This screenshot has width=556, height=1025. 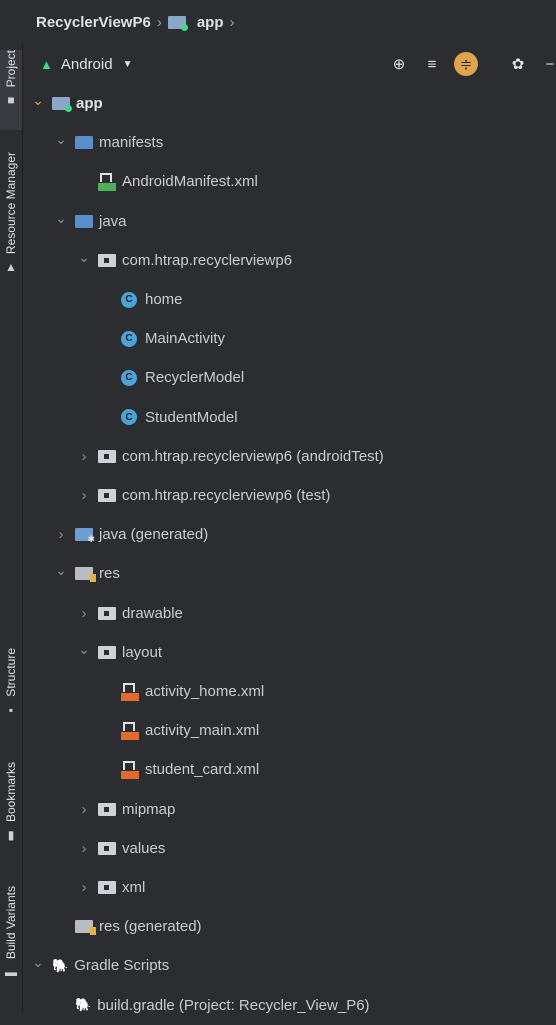 What do you see at coordinates (253, 456) in the screenshot?
I see `tree-row-label: com.htrap.recyclerviewp6 (androidTest)` at bounding box center [253, 456].